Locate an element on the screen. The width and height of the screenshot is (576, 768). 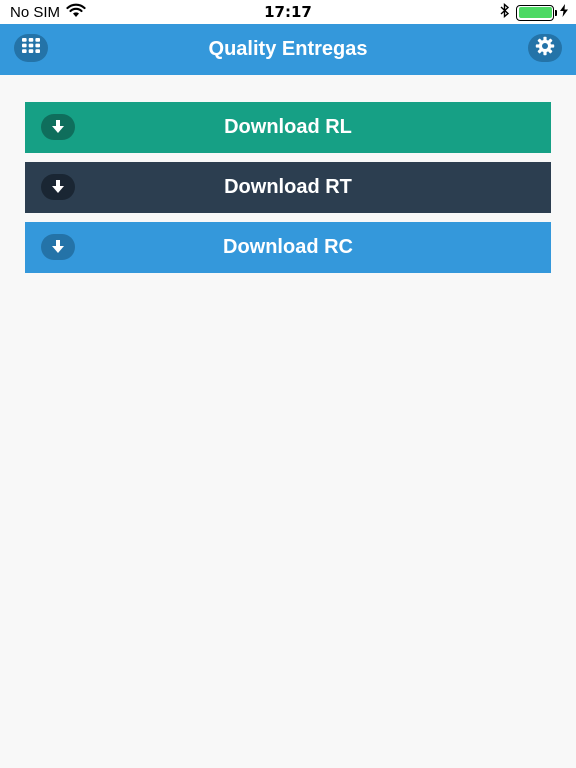
battery-tip is located at coordinates (555, 12).